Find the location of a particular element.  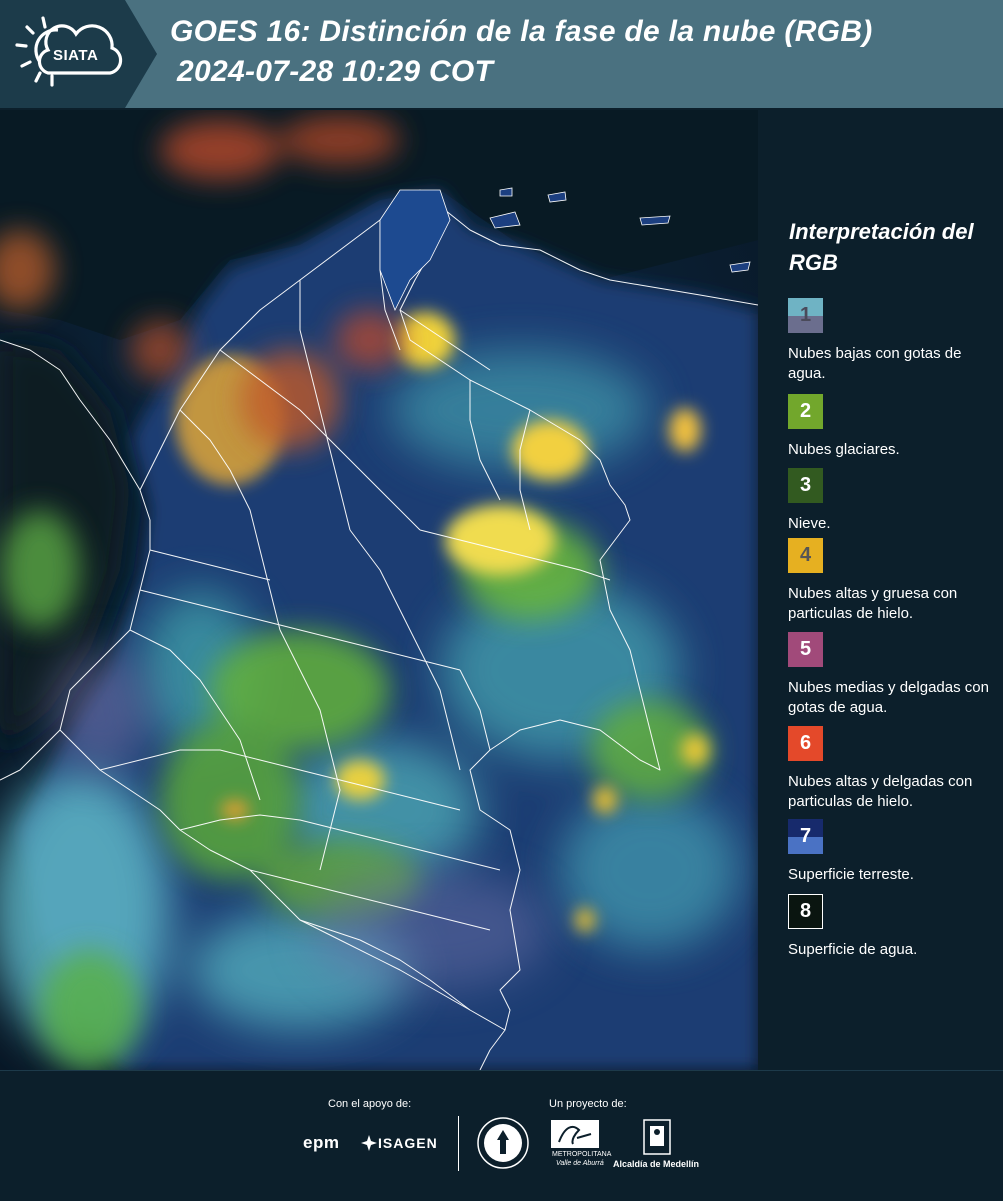

medellin-logo: Alcaldía de Medellín is located at coordinates (656, 1164).